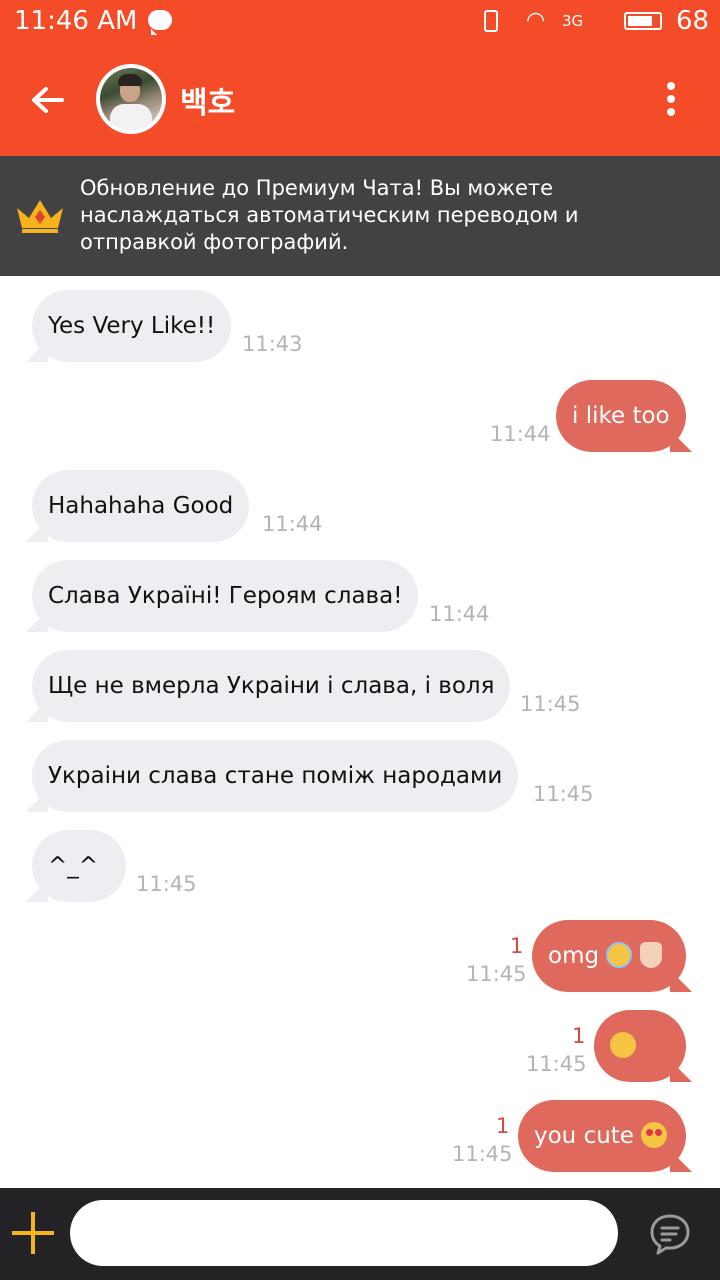  I want to click on incoming-message: Hahahaha Good 11:44, so click(182, 506).